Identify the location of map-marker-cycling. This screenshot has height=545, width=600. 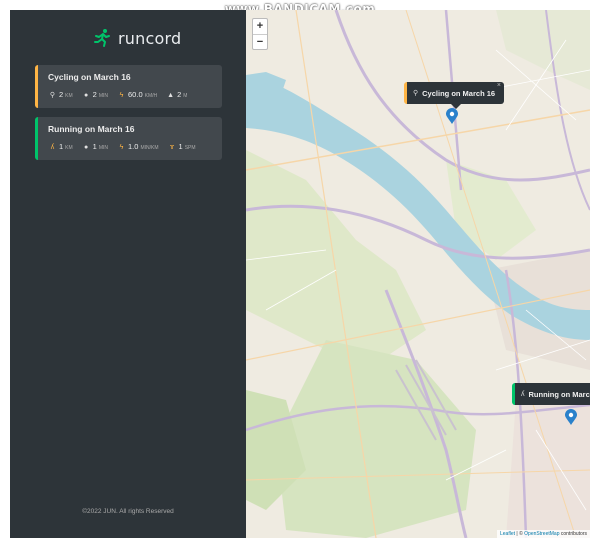
(452, 116).